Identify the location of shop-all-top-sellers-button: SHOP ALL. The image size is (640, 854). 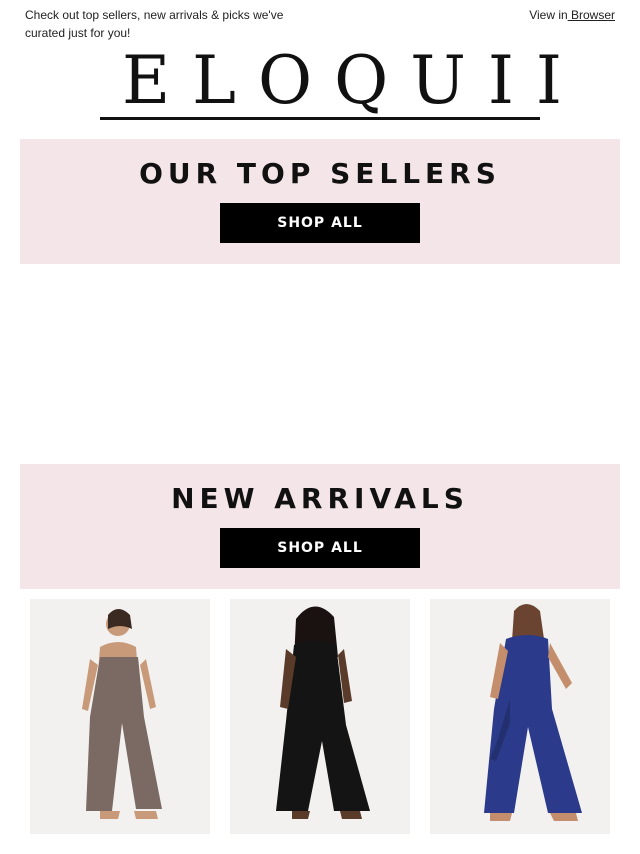
(320, 223).